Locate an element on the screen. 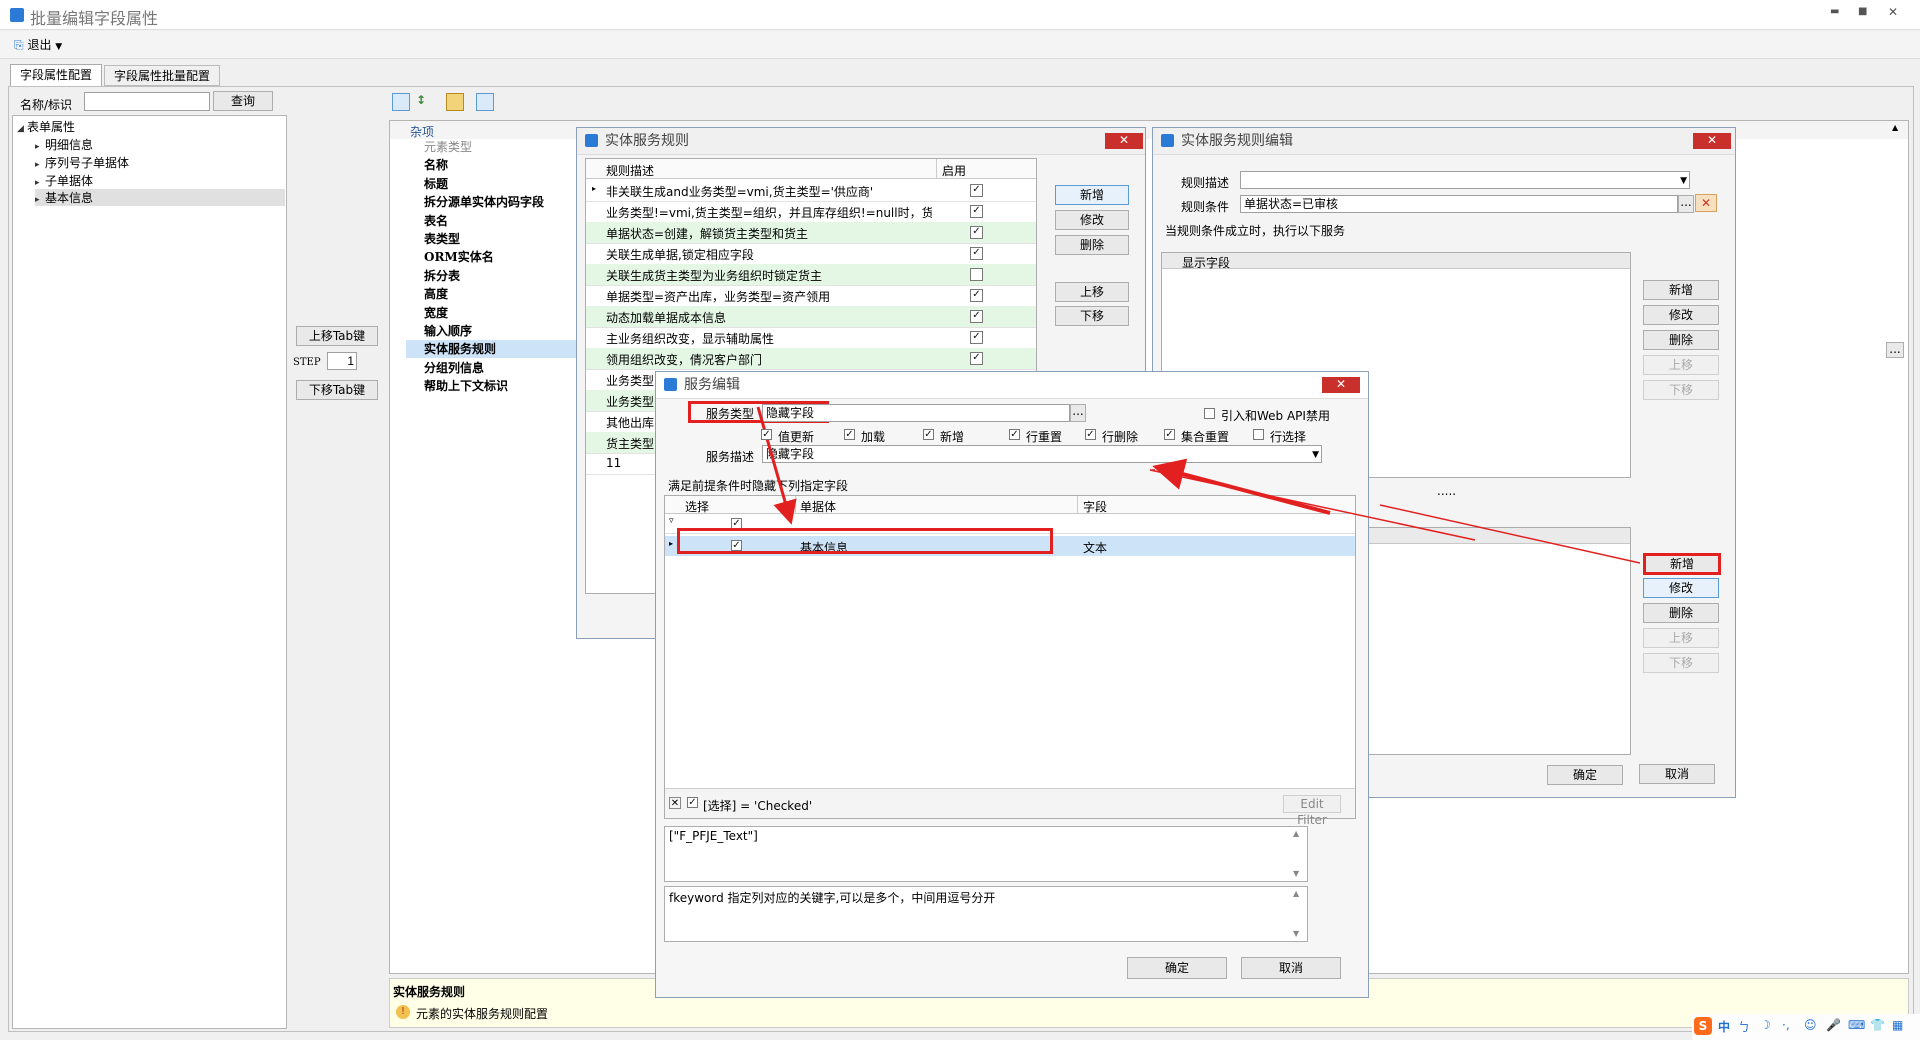 Image resolution: width=1920 pixels, height=1040 pixels. tree-item-basic: ▸ 基本信息 is located at coordinates (160, 197).